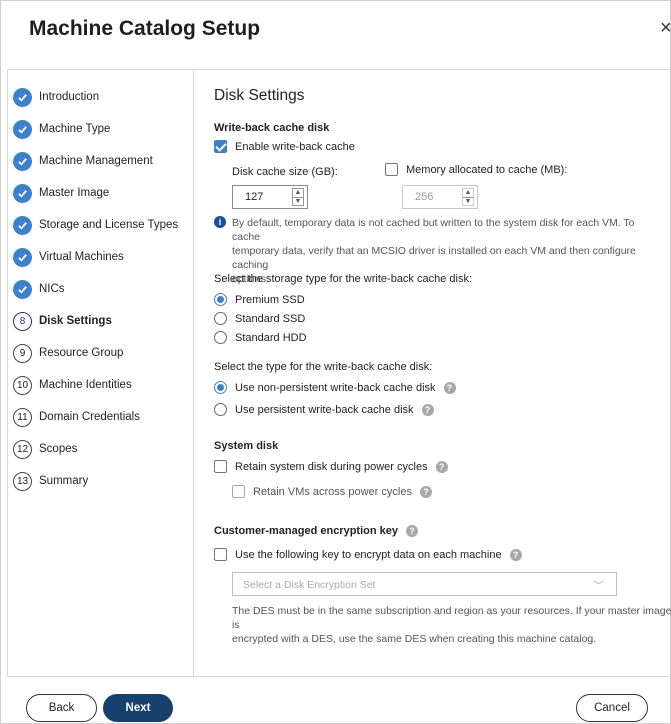  What do you see at coordinates (22, 385) in the screenshot?
I see `step-number-badge: 10` at bounding box center [22, 385].